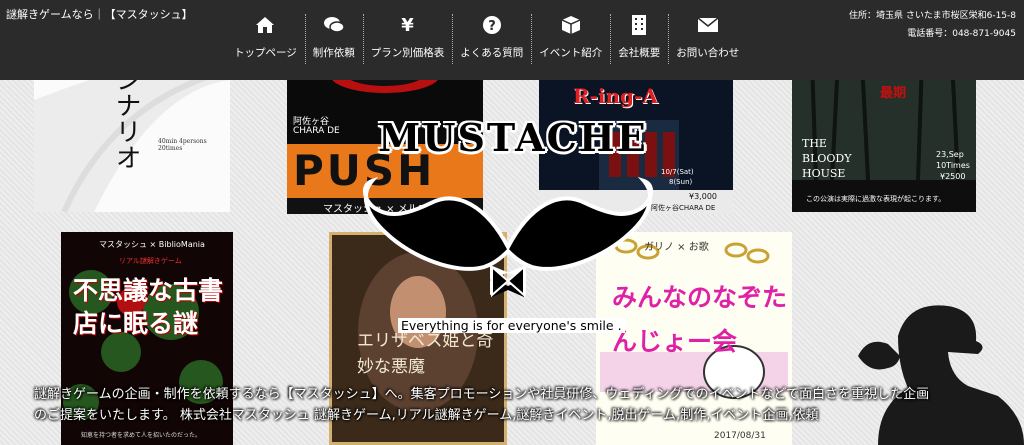 The width and height of the screenshot is (1024, 445). I want to click on poster-date: 2017/08/31, so click(740, 436).